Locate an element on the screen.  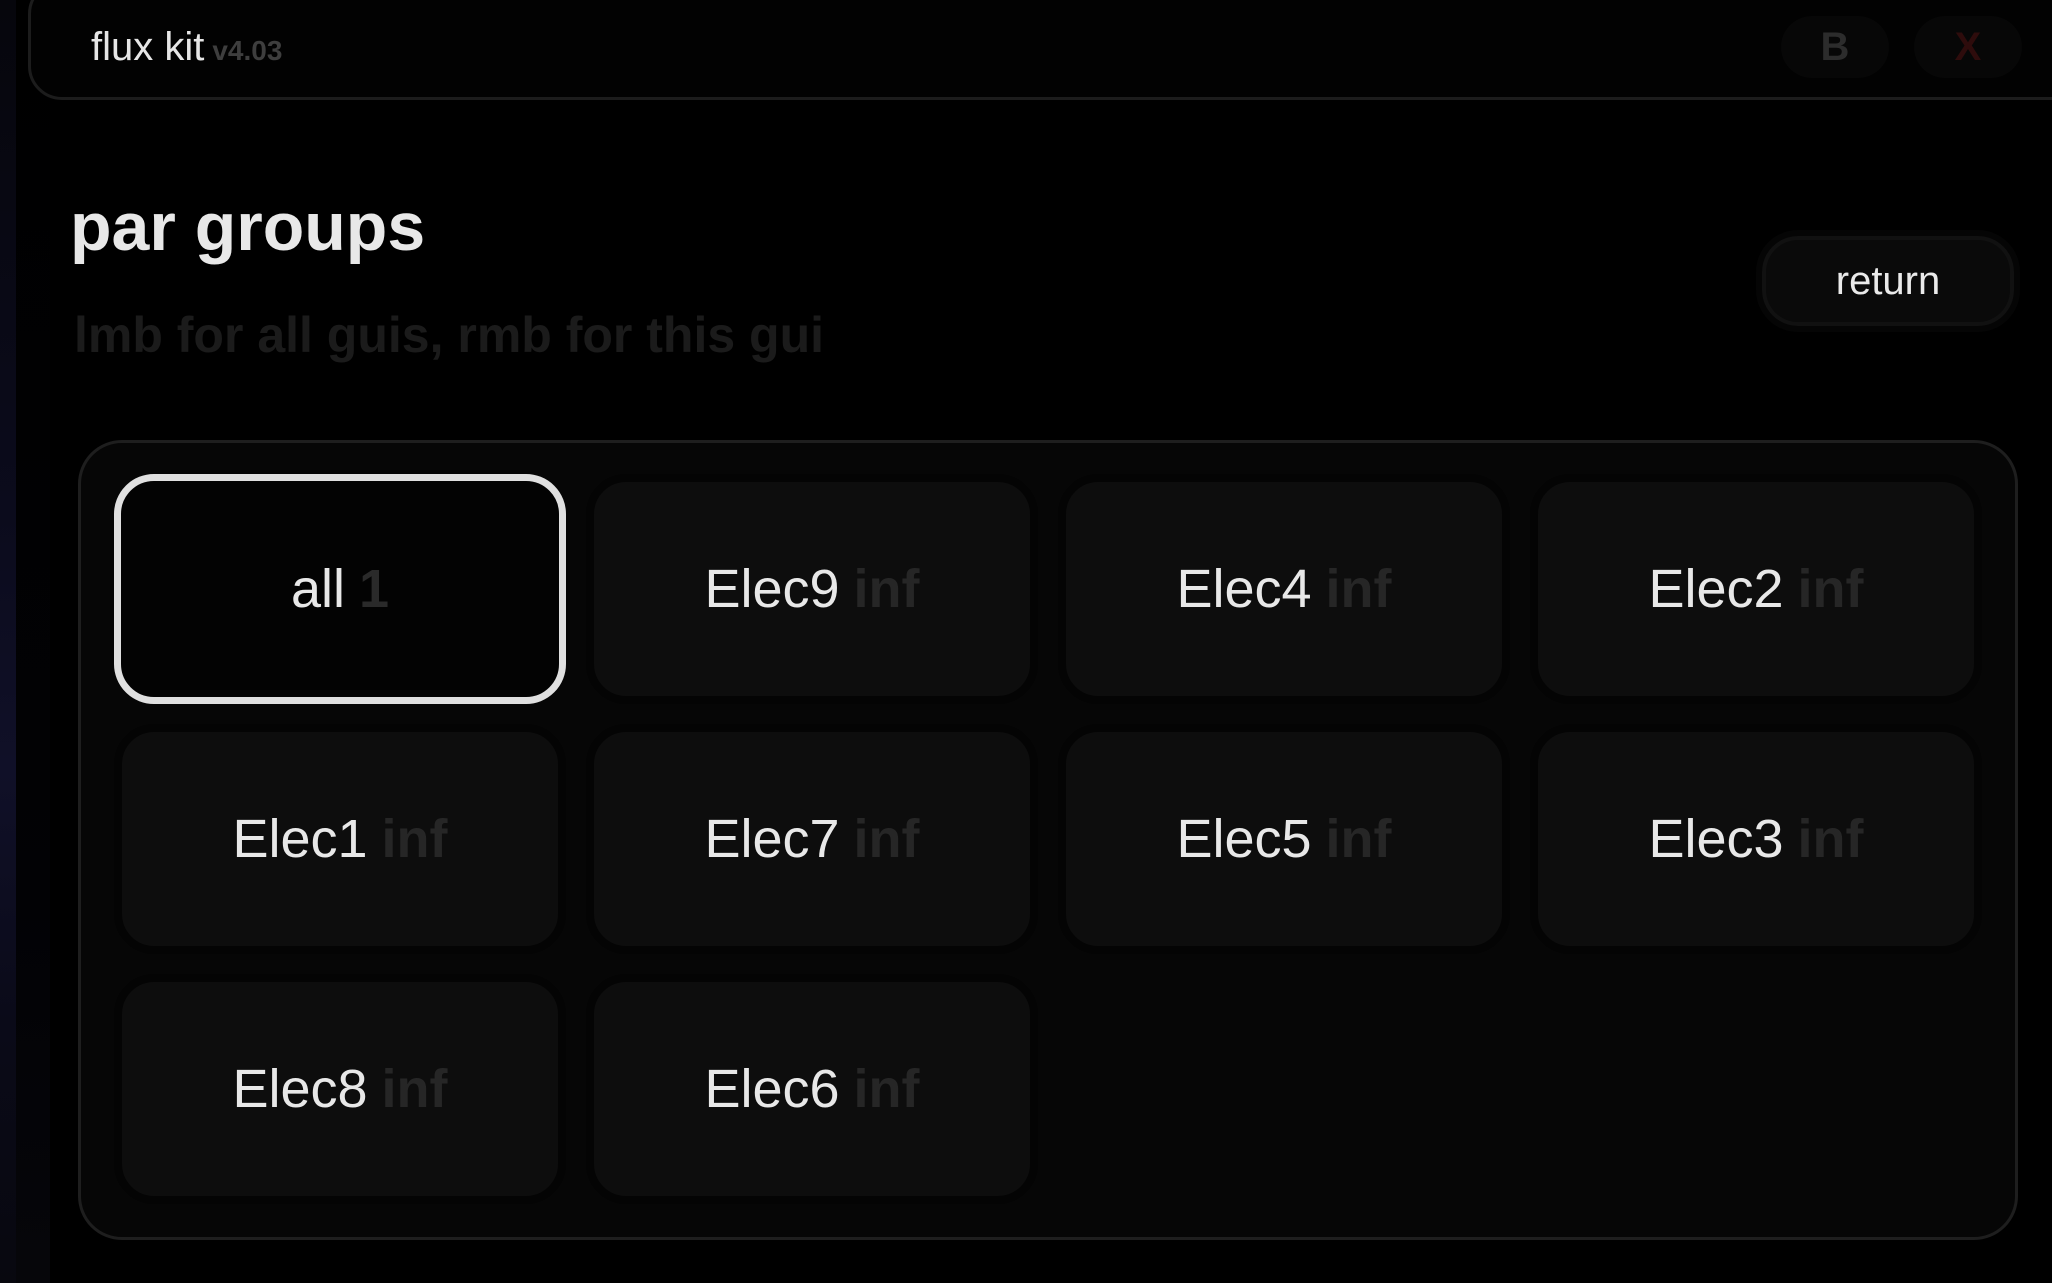
group-button-elec6: Elec6 inf is located at coordinates (812, 1089).